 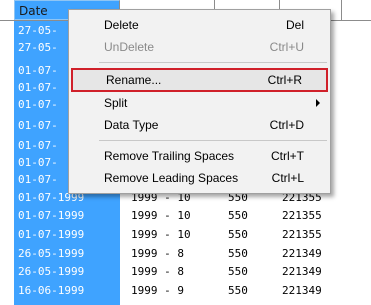 What do you see at coordinates (284, 80) in the screenshot?
I see `menu-item-shortcut: Ctrl+R` at bounding box center [284, 80].